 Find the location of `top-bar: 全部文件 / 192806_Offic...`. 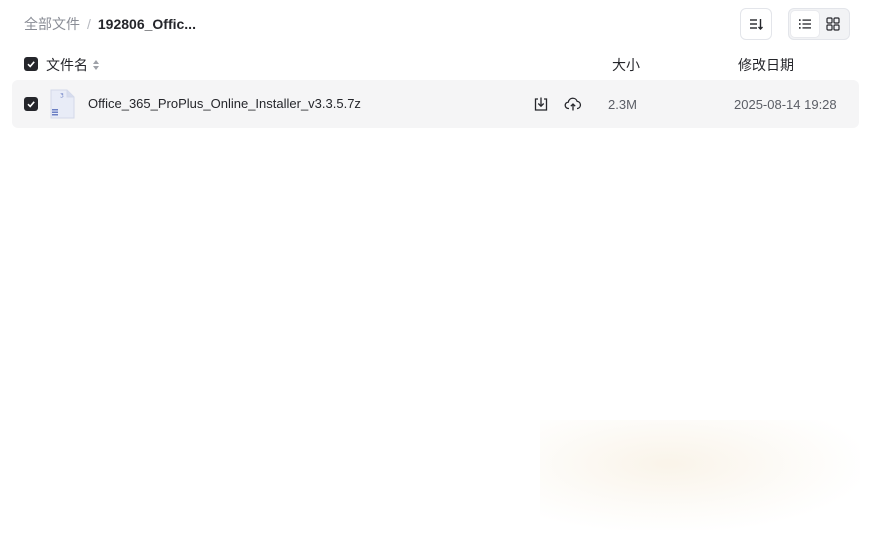

top-bar: 全部文件 / 192806_Offic... is located at coordinates (437, 24).